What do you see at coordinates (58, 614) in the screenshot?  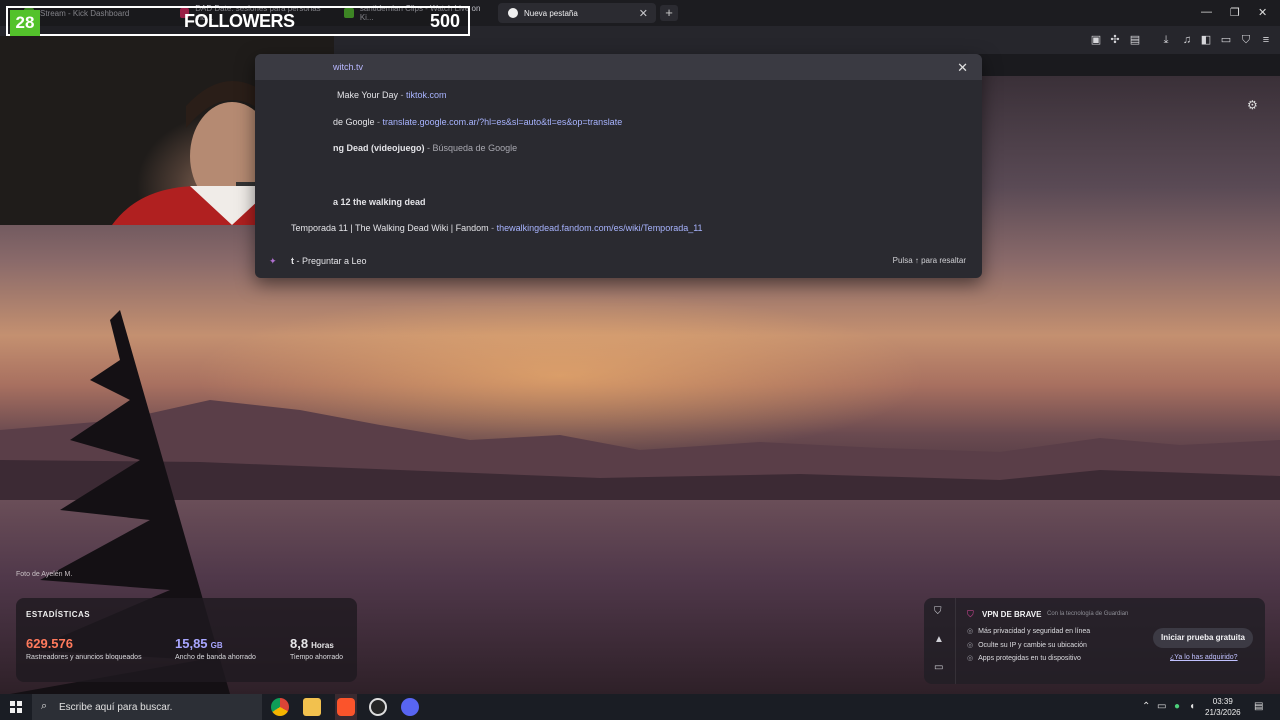 I see `stats-title: ESTADÍSTICAS` at bounding box center [58, 614].